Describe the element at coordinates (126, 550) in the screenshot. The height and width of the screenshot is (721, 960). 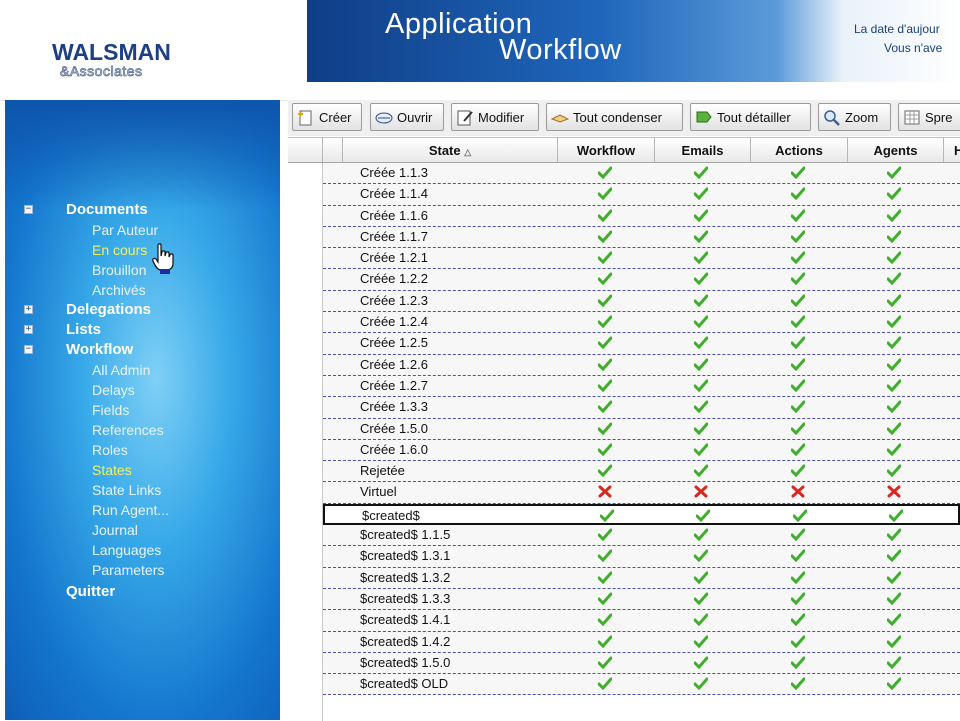
I see `sidebar-item-label: Languages` at that location.